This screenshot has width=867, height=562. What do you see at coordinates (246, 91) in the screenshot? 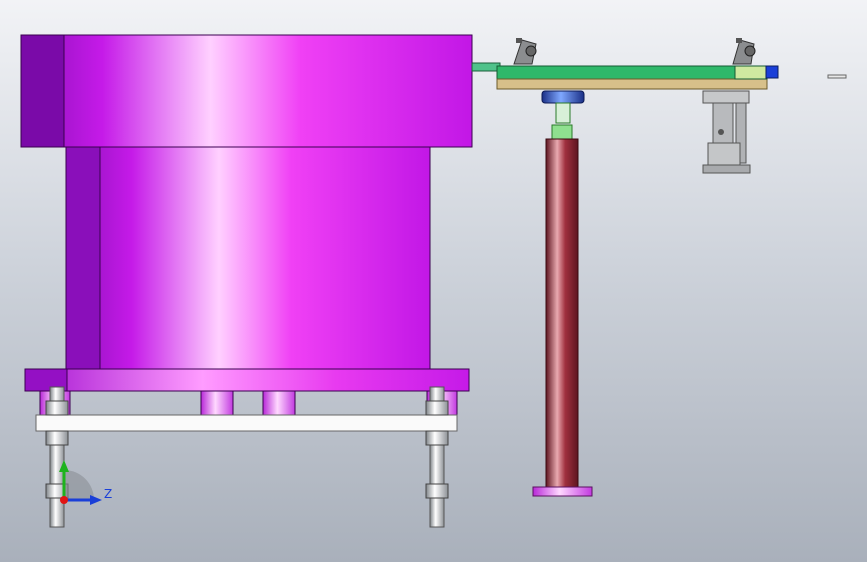
I see `bowl-top-rim` at bounding box center [246, 91].